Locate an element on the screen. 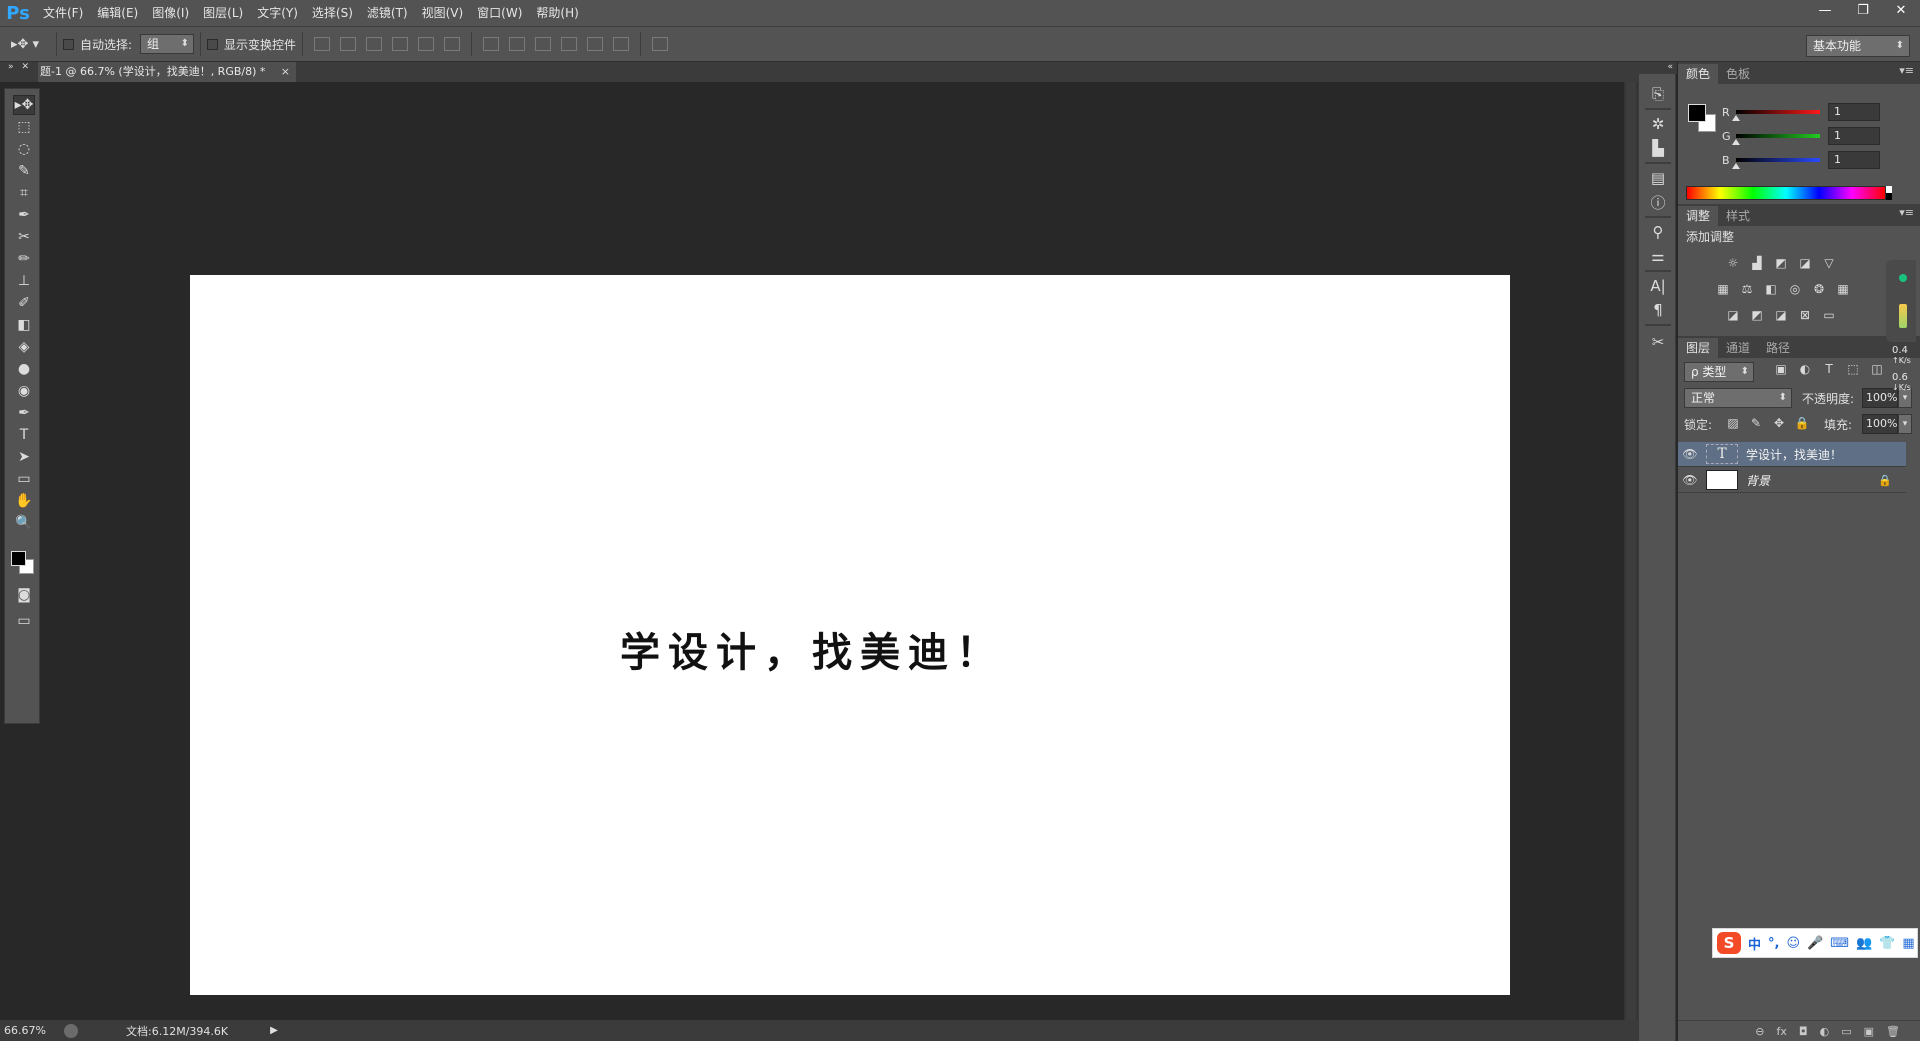 This screenshot has height=1041, width=1920. marquee-tool-icon: ⬚ is located at coordinates (24, 127).